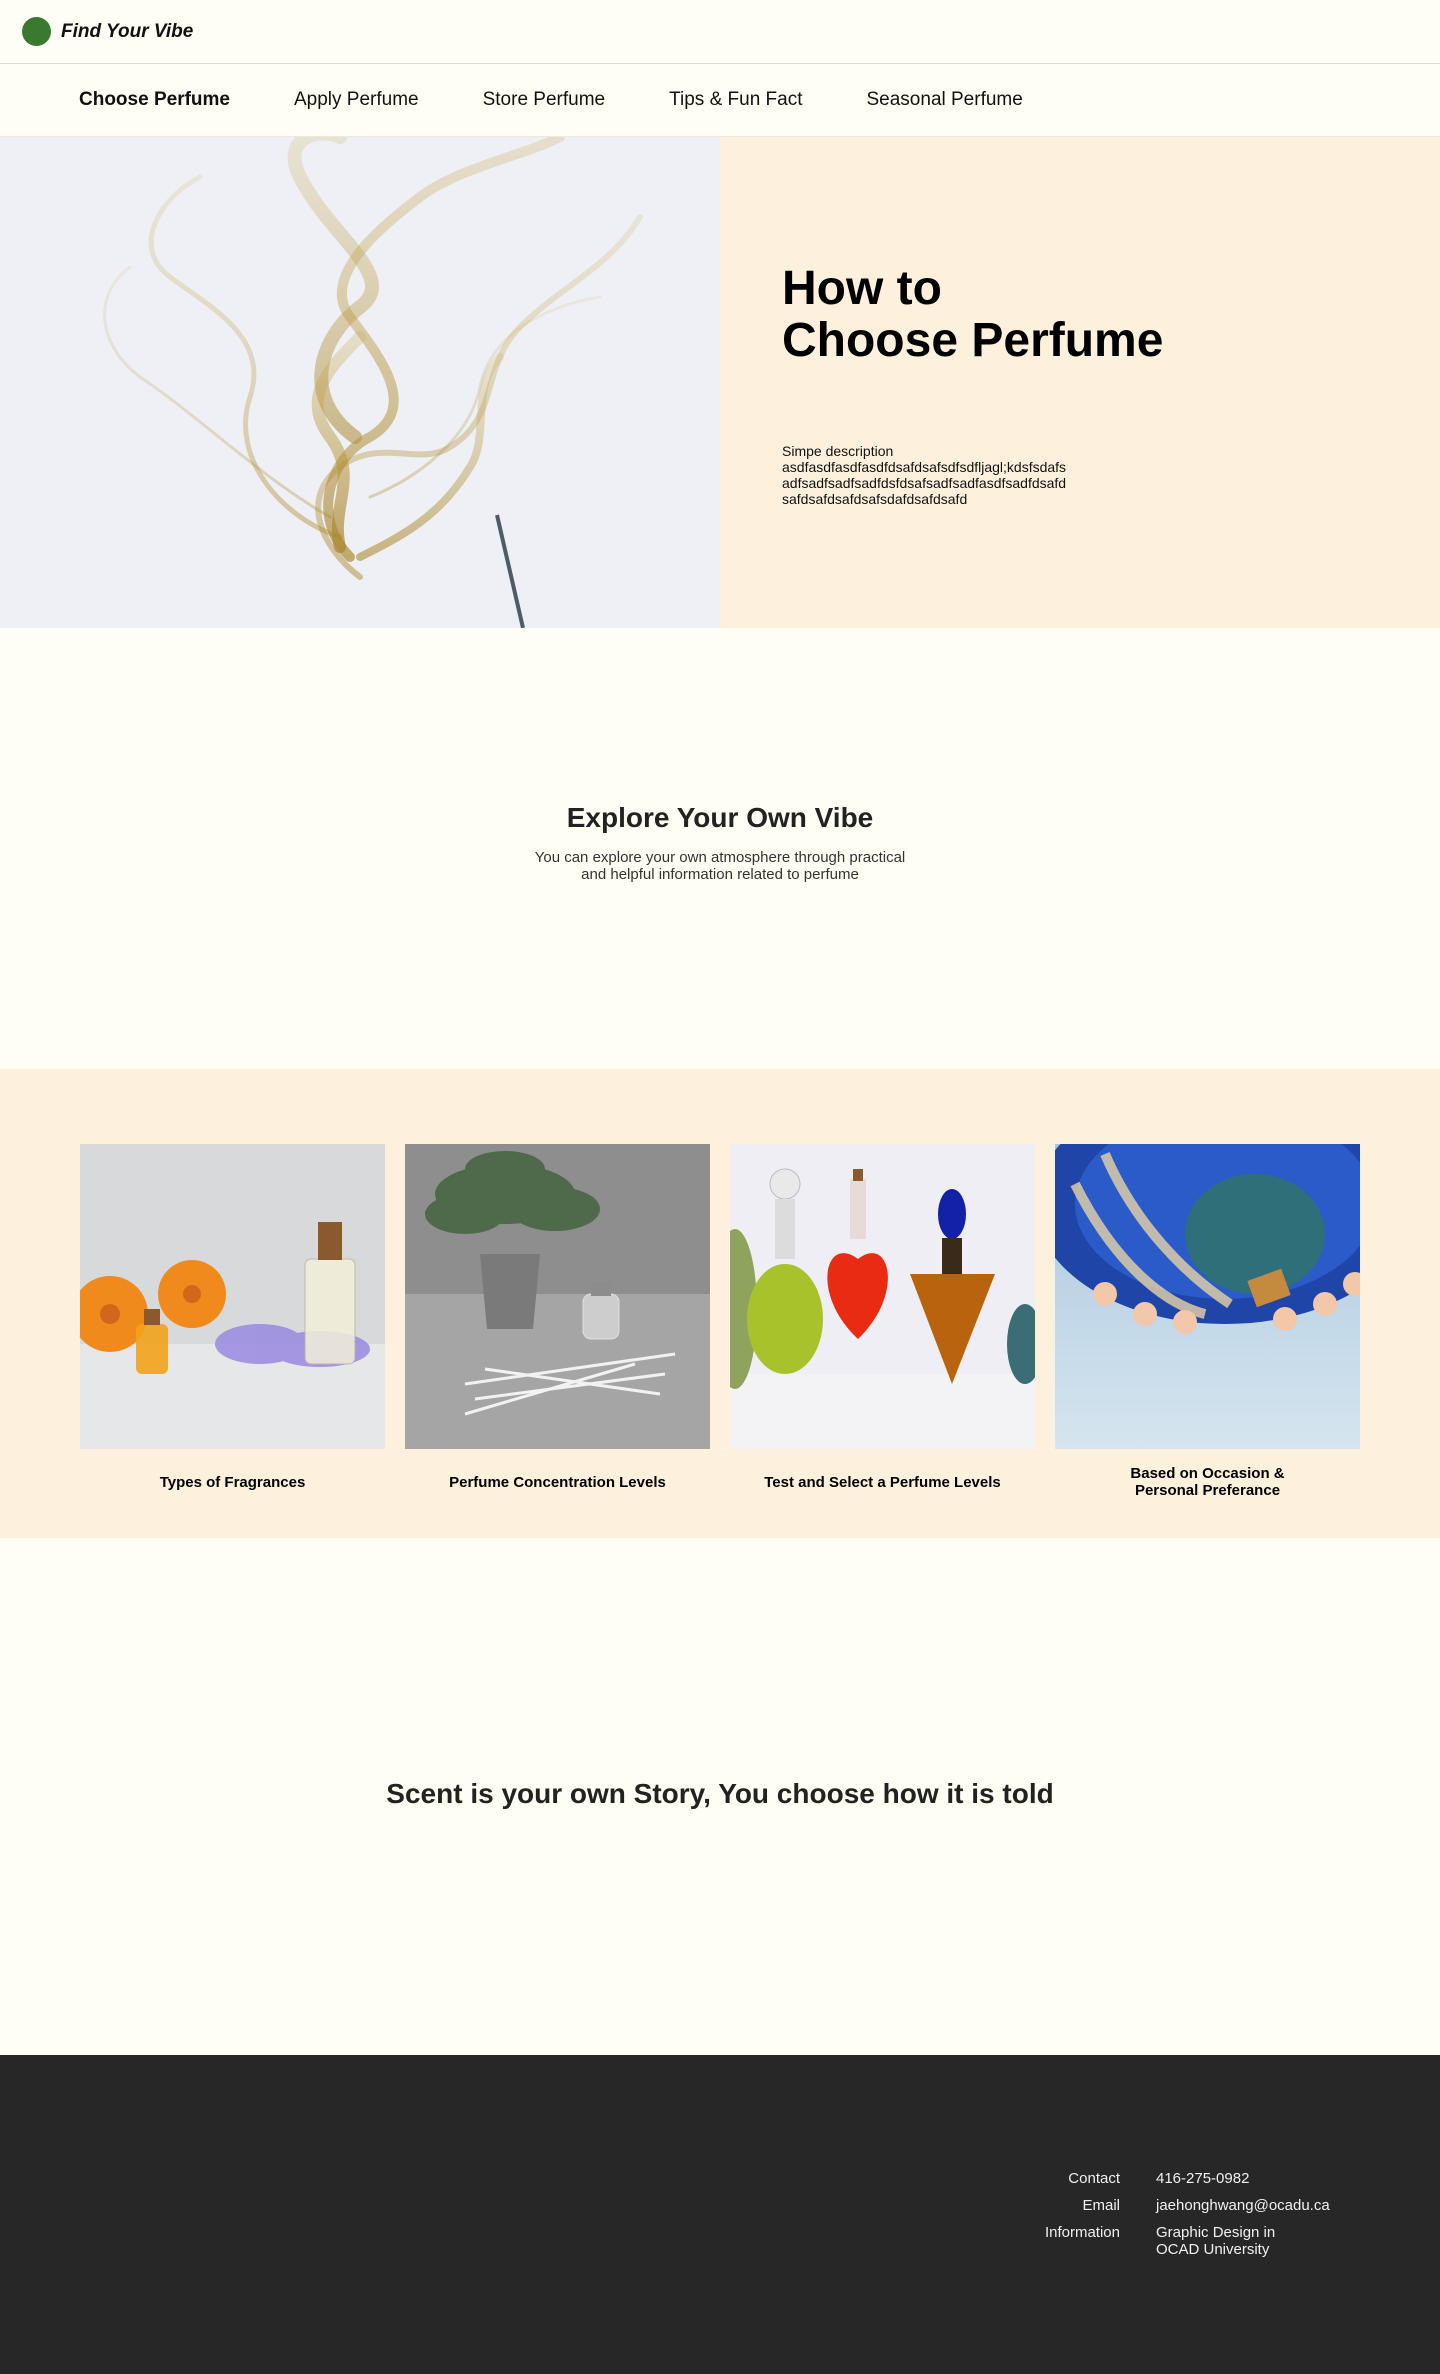 The width and height of the screenshot is (1440, 2374). Describe the element at coordinates (360, 382) in the screenshot. I see `smoke-incense-image` at that location.